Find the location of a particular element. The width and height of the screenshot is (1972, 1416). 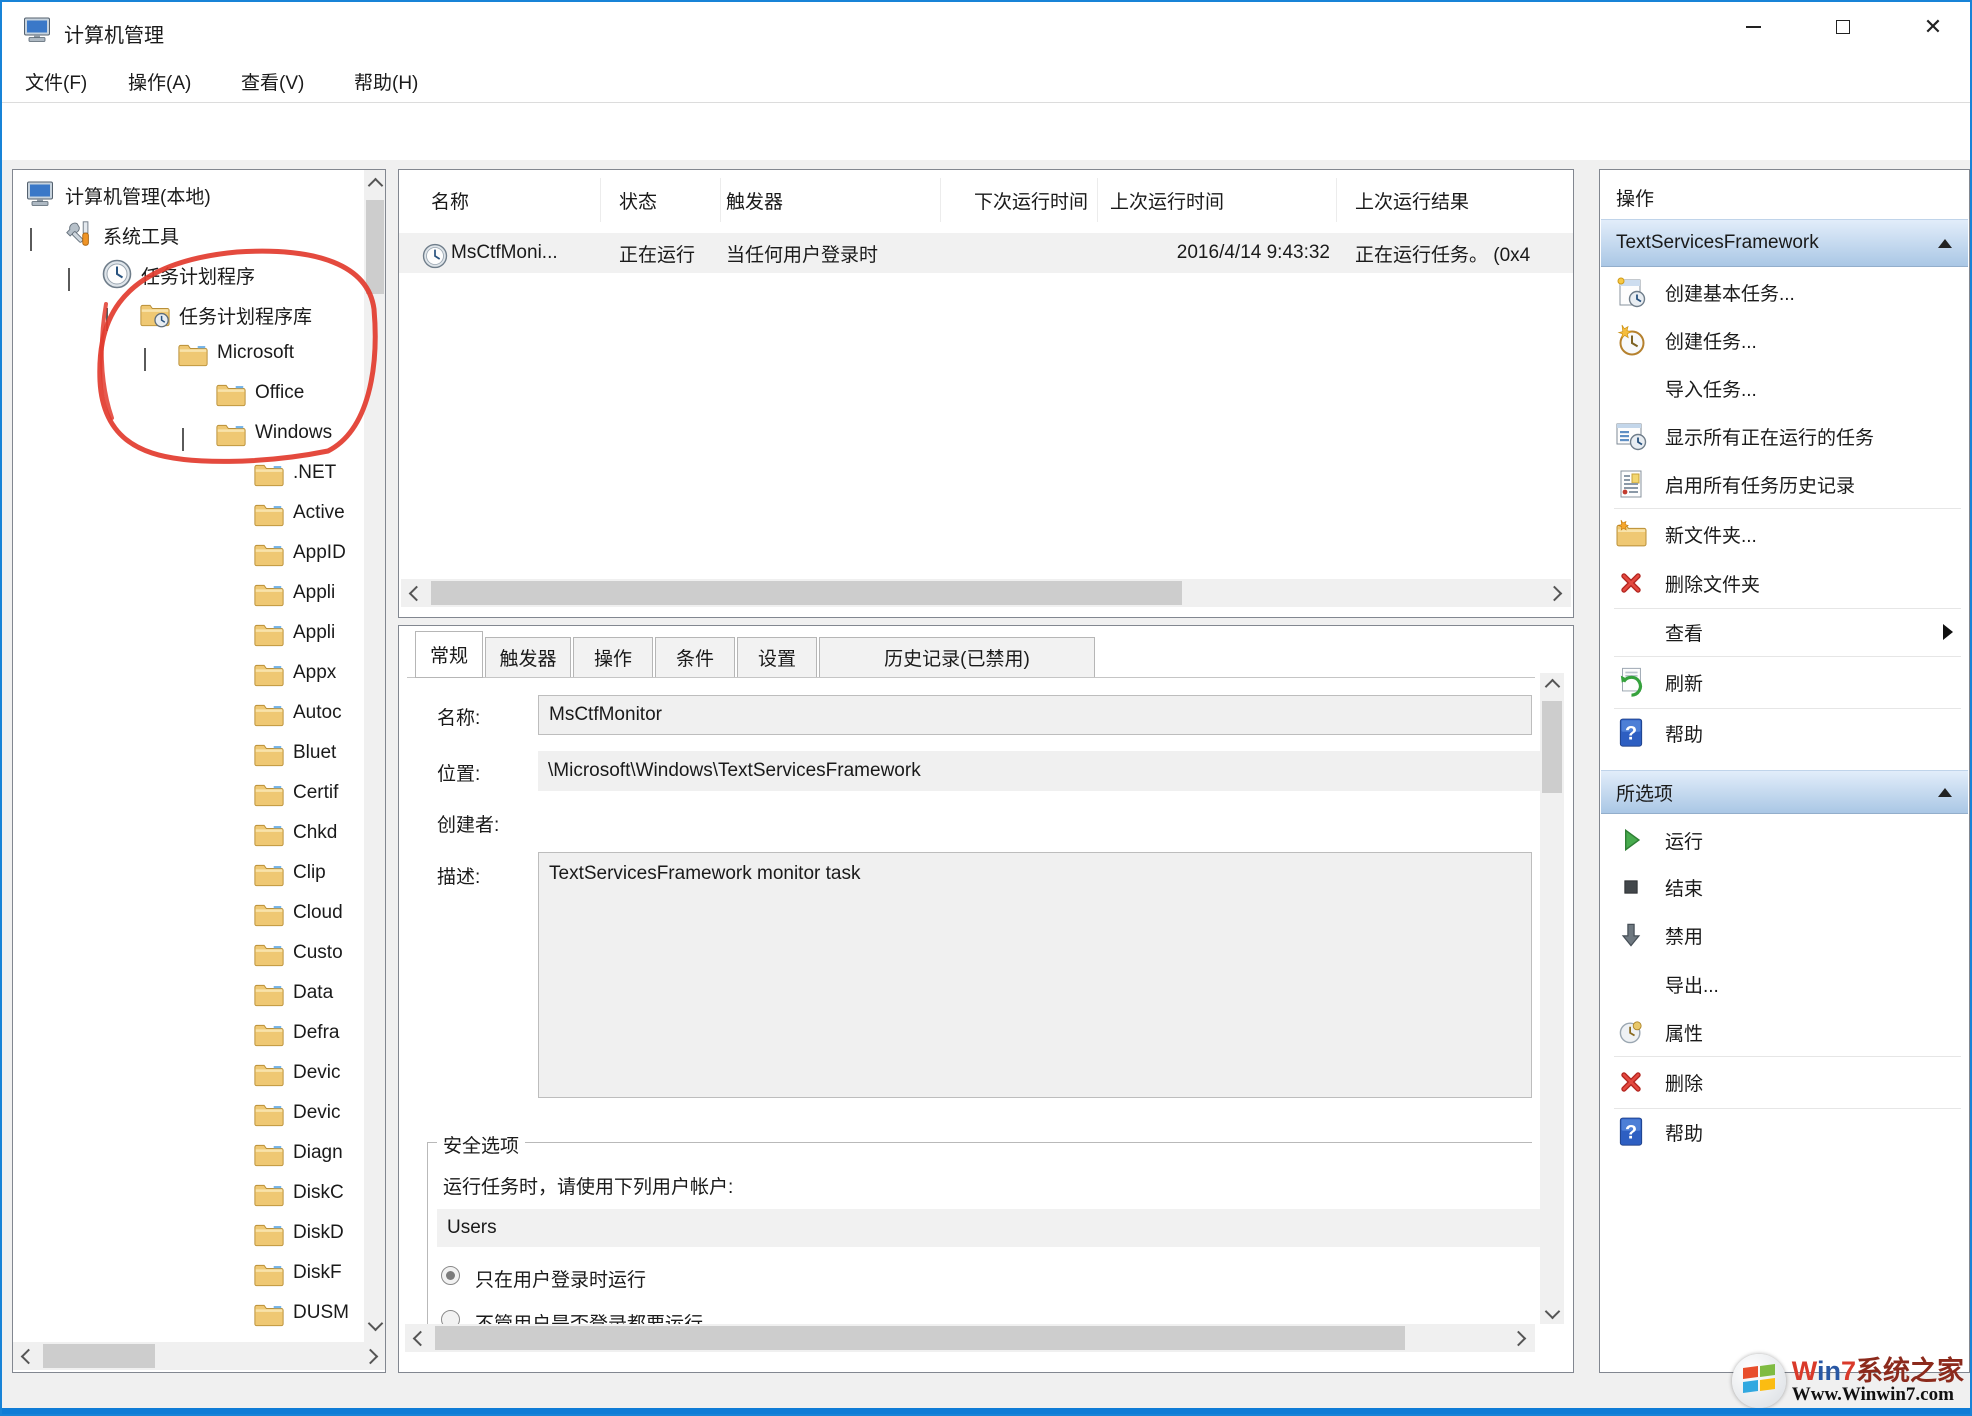

tree-item-diskc: DiskC is located at coordinates (188, 1194).